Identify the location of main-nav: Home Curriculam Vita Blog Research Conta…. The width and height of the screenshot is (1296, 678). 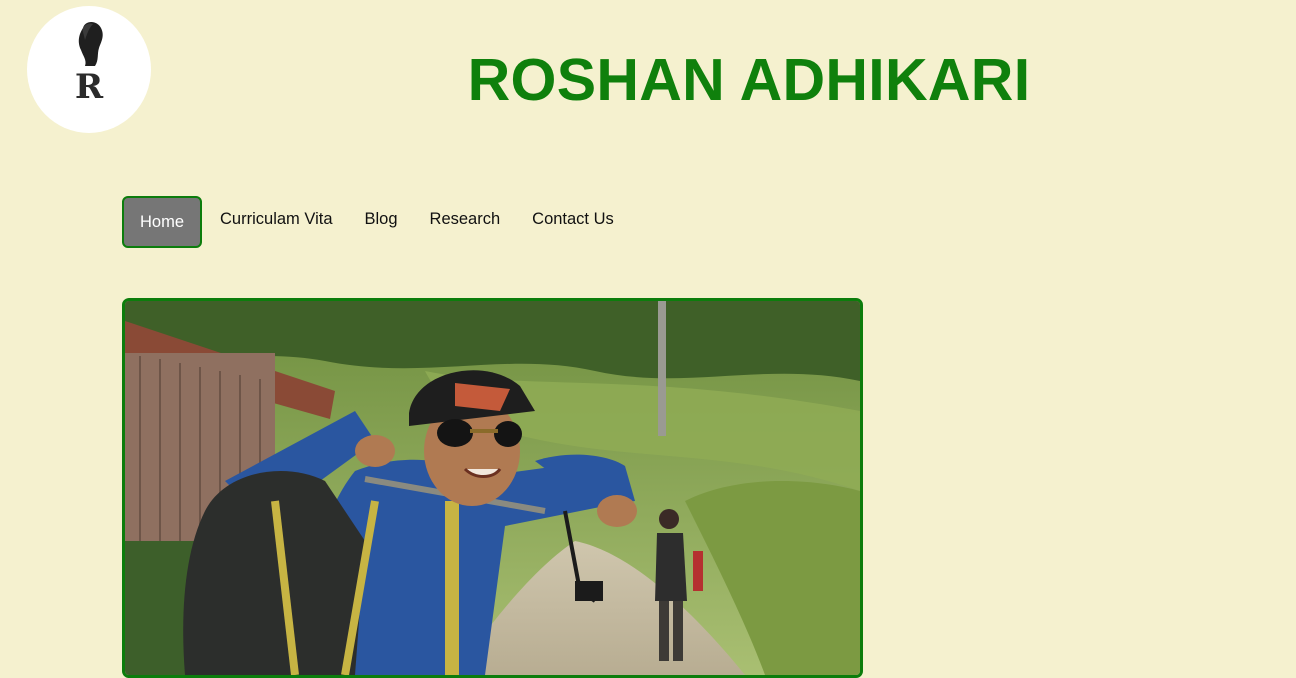
(376, 222).